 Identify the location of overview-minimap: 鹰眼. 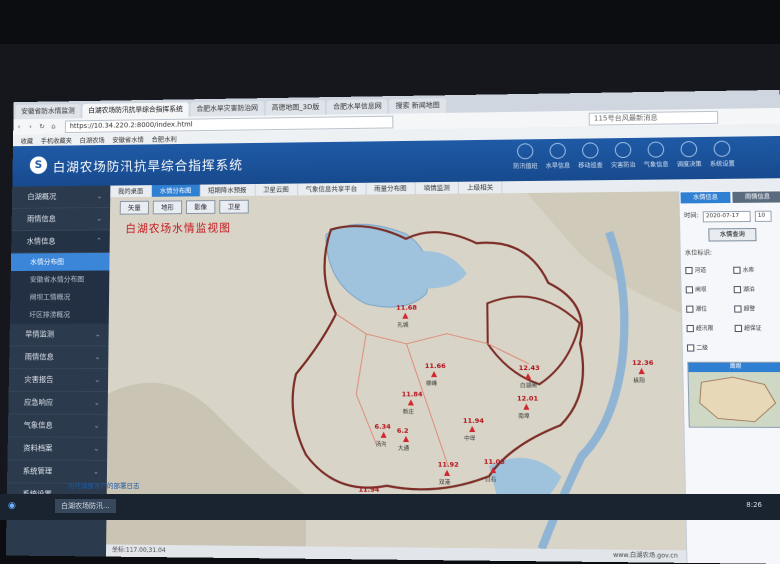
(733, 394).